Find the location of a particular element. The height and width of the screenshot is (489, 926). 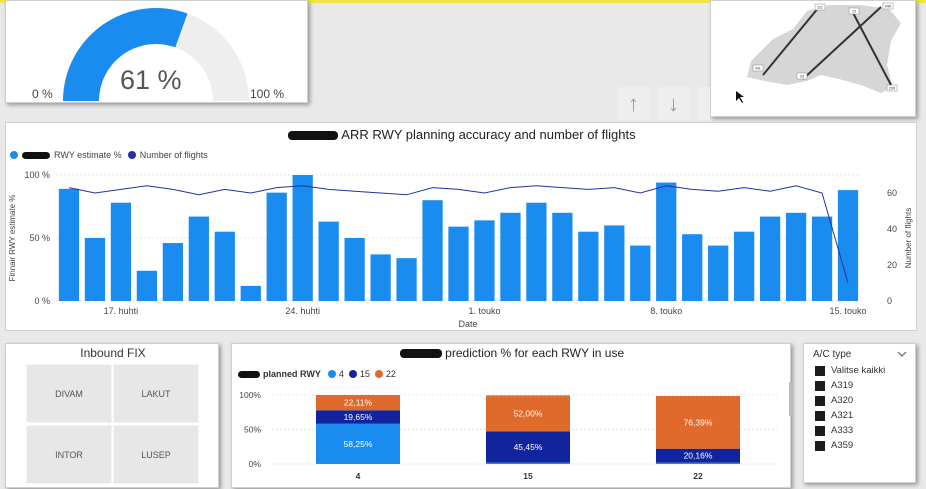

fix-option-lusep: LUSEP is located at coordinates (156, 454).